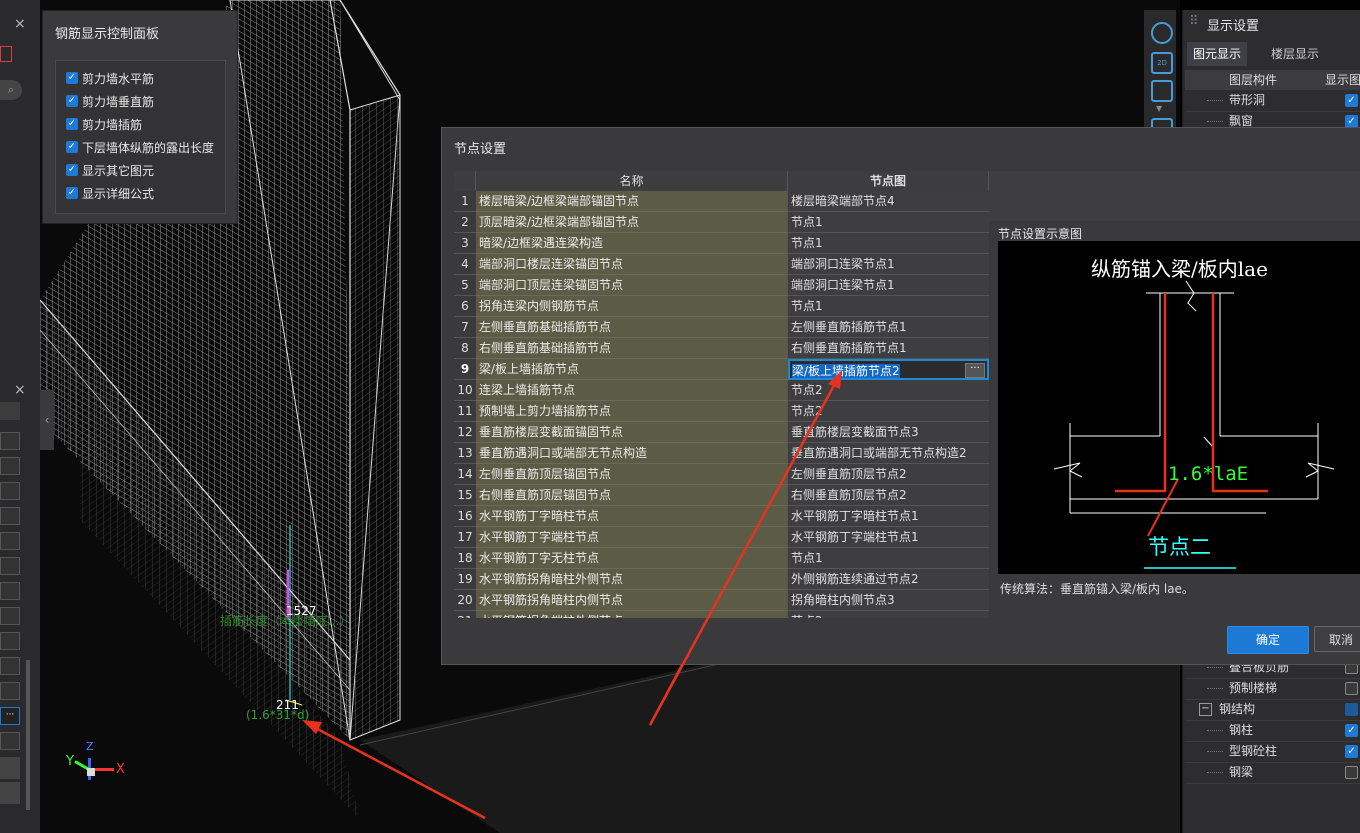 The height and width of the screenshot is (833, 1360). What do you see at coordinates (721, 285) in the screenshot?
I see `table-row: 5 端部洞口顶层连梁锚固节点 端部洞口连梁节点1` at bounding box center [721, 285].